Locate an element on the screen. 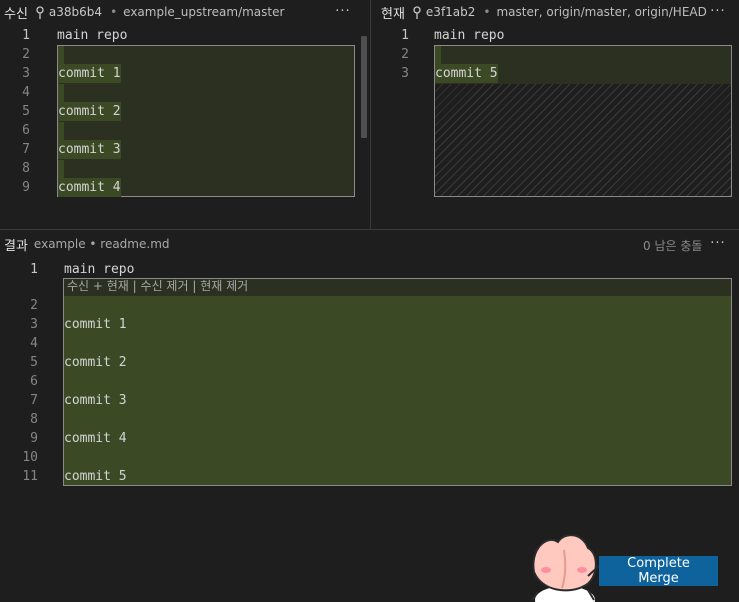 Image resolution: width=739 pixels, height=602 pixels. current-more-actions-button: ··· is located at coordinates (718, 11).